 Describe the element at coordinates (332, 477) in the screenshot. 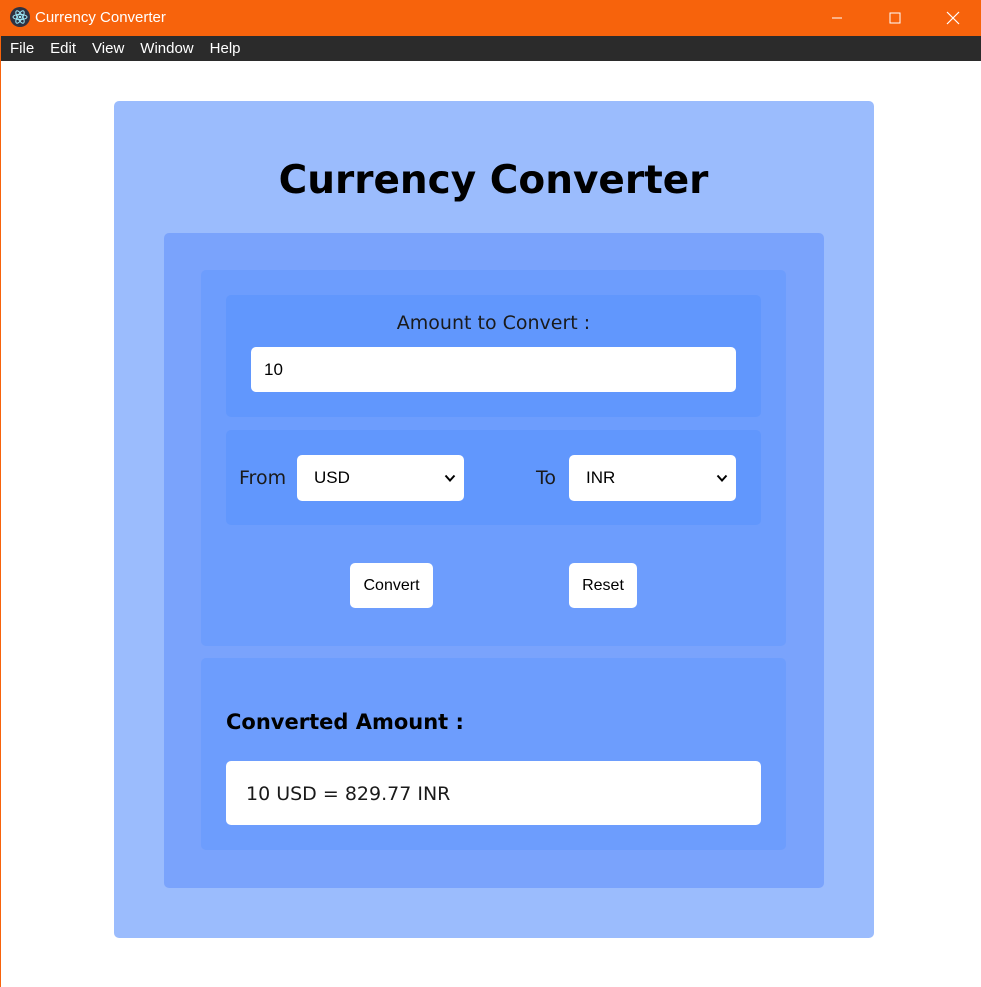

I see `from-currency-value: USD` at that location.